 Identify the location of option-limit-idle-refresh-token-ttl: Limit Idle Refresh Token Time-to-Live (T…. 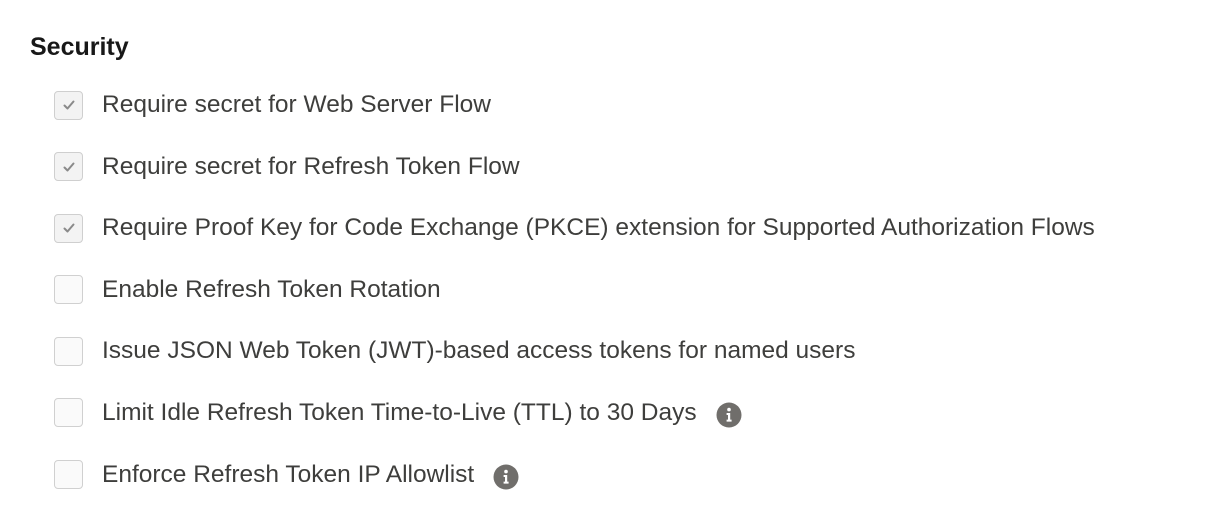
(574, 413).